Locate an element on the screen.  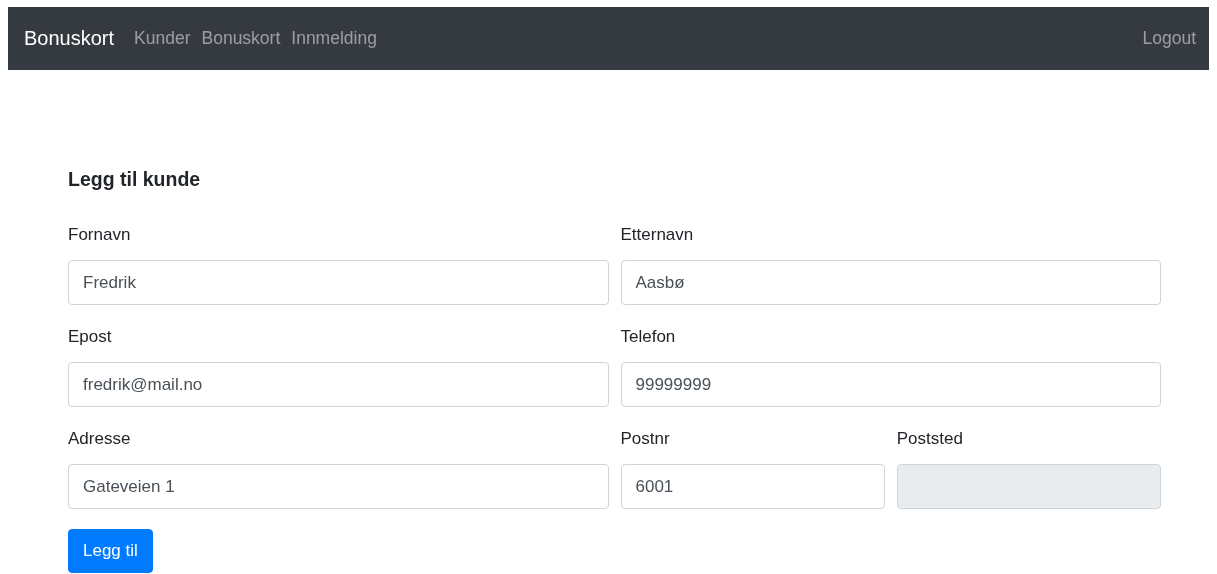
input-field: fredrik@mail.no is located at coordinates (338, 384).